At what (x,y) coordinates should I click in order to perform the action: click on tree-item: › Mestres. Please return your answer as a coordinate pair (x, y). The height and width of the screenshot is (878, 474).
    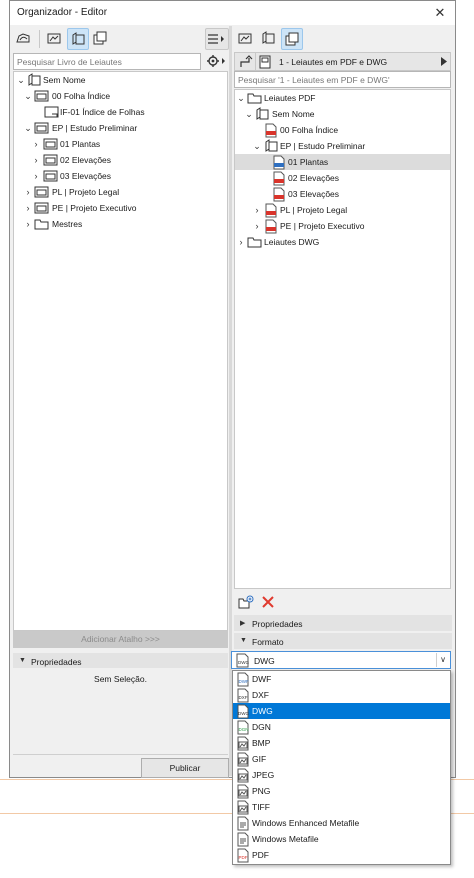
    Looking at the image, I should click on (120, 224).